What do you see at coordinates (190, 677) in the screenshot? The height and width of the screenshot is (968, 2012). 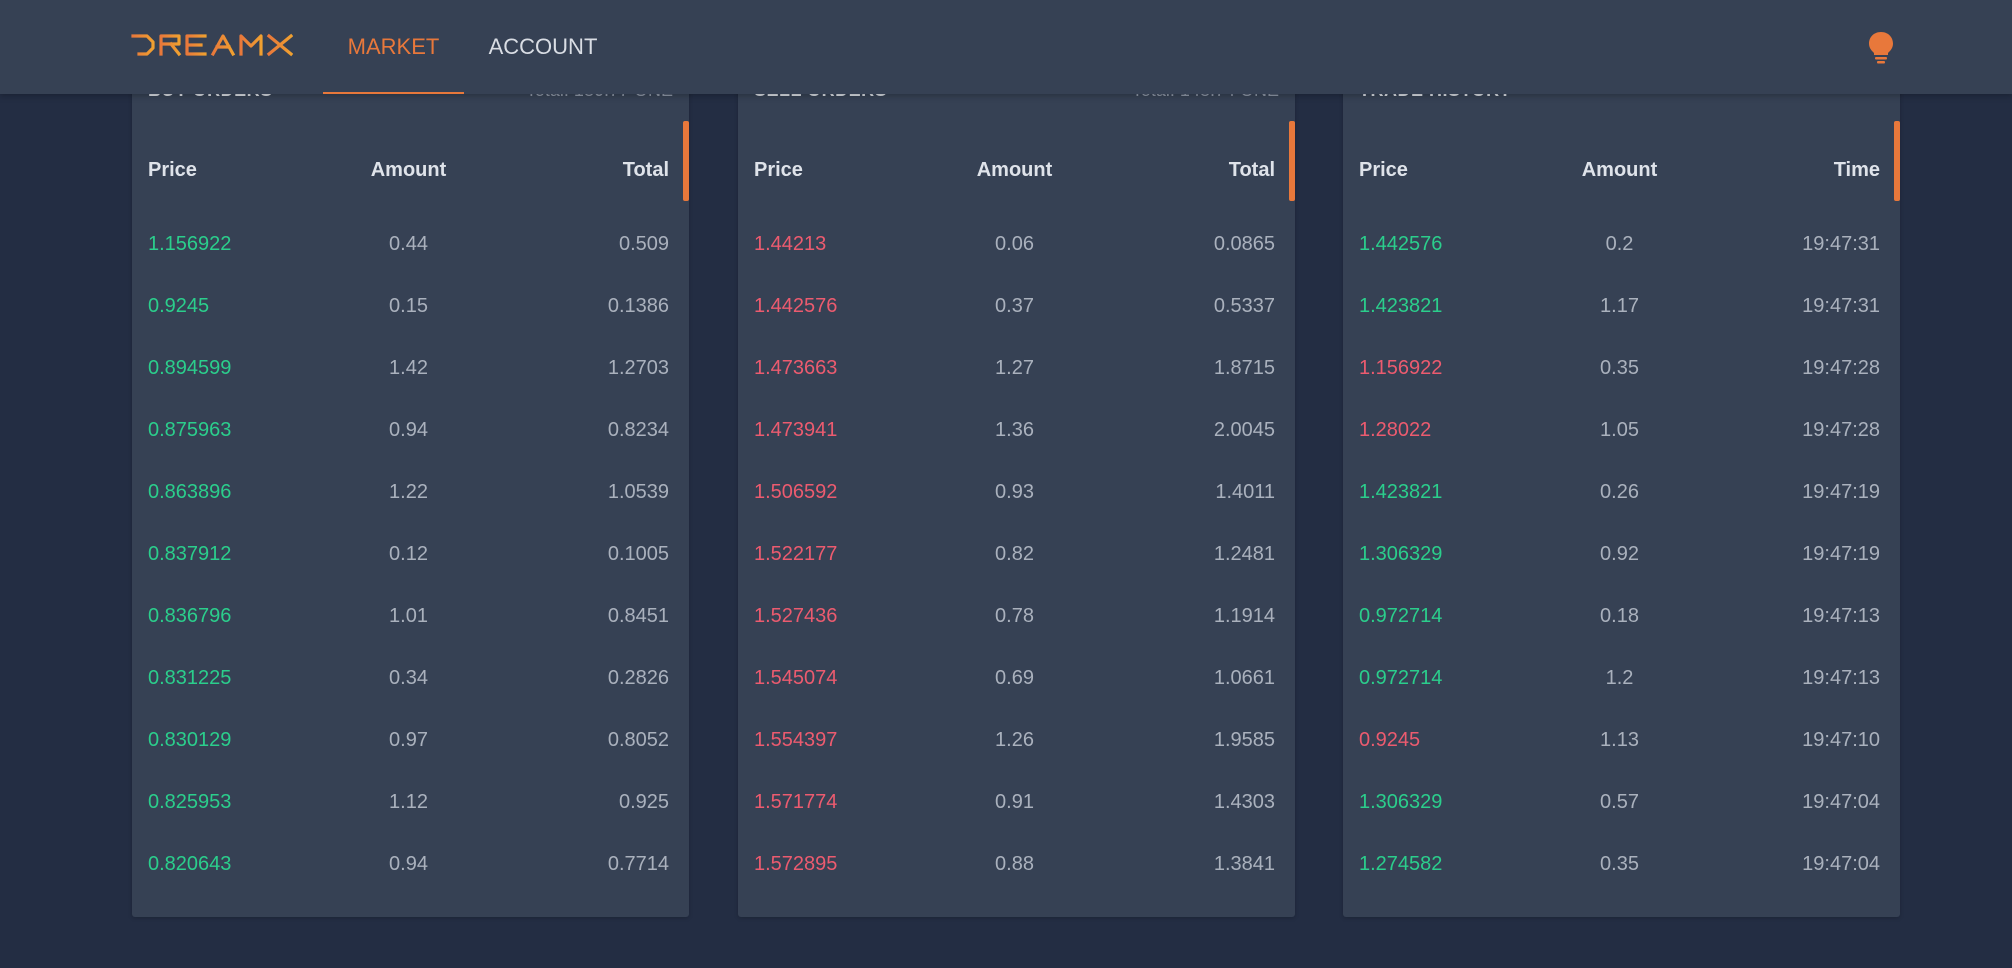 I see `price-cell: 0.831225` at bounding box center [190, 677].